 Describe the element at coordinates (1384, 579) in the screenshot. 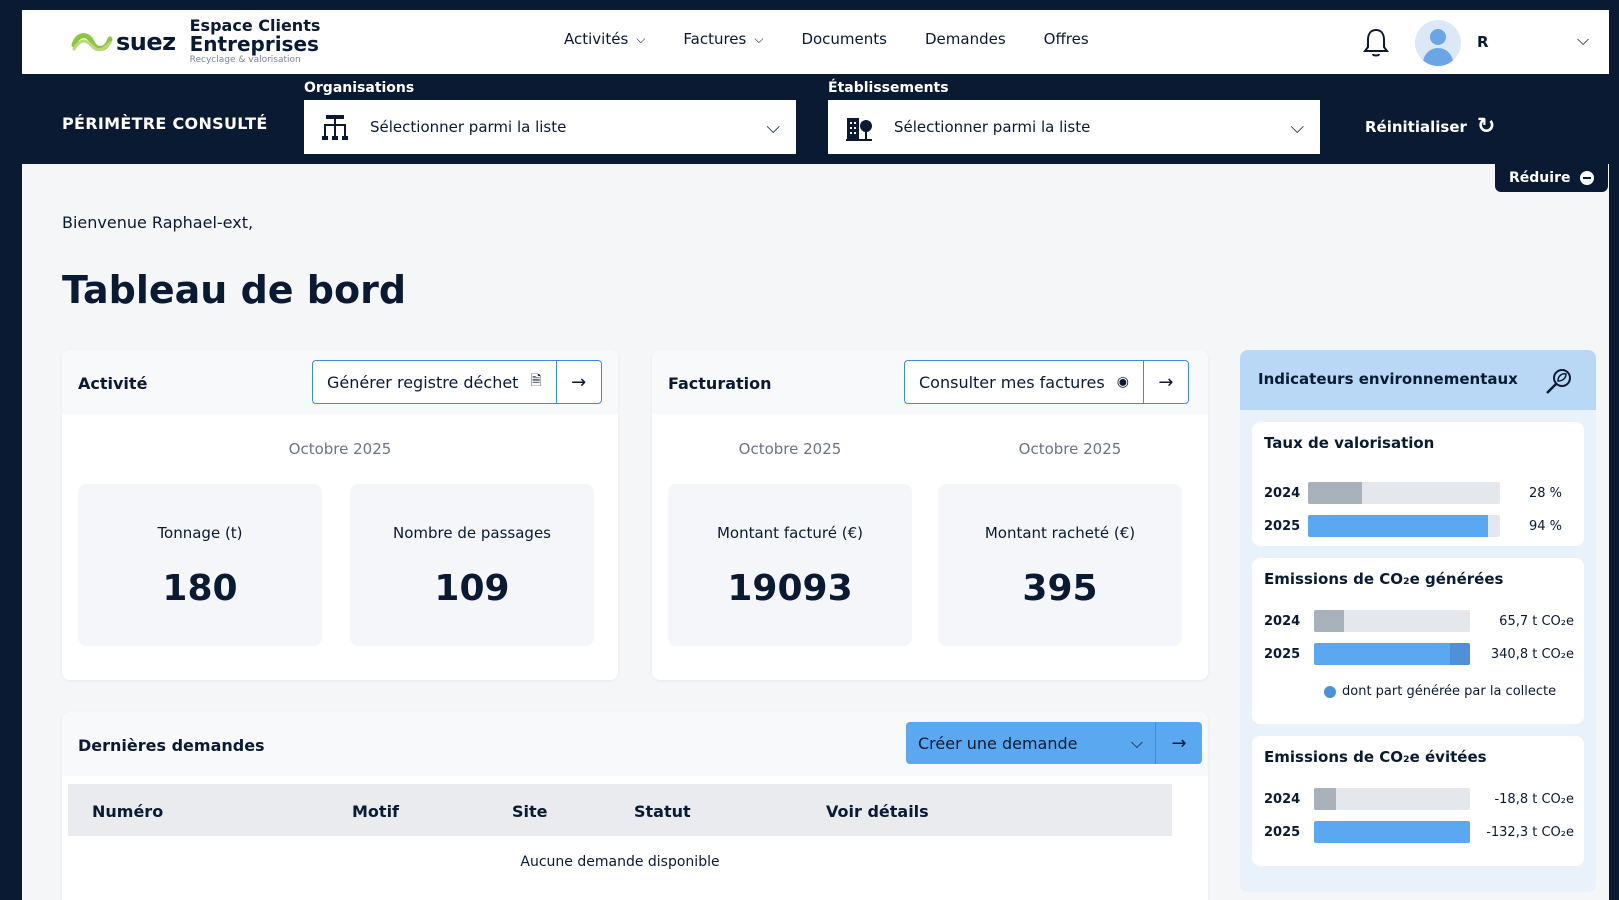

I see `emissions-generees-title: Emissions de CO₂e générées` at that location.